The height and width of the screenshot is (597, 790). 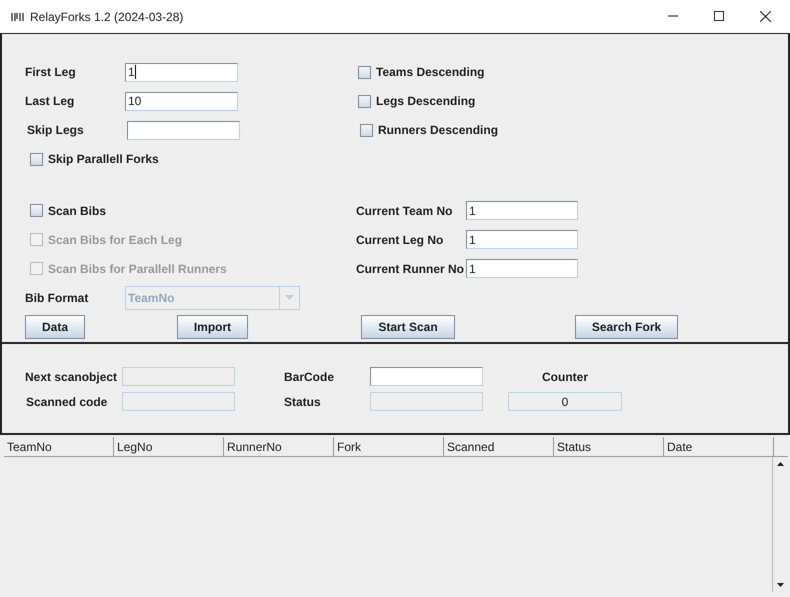 What do you see at coordinates (410, 269) in the screenshot?
I see `field-label: Current Runner No` at bounding box center [410, 269].